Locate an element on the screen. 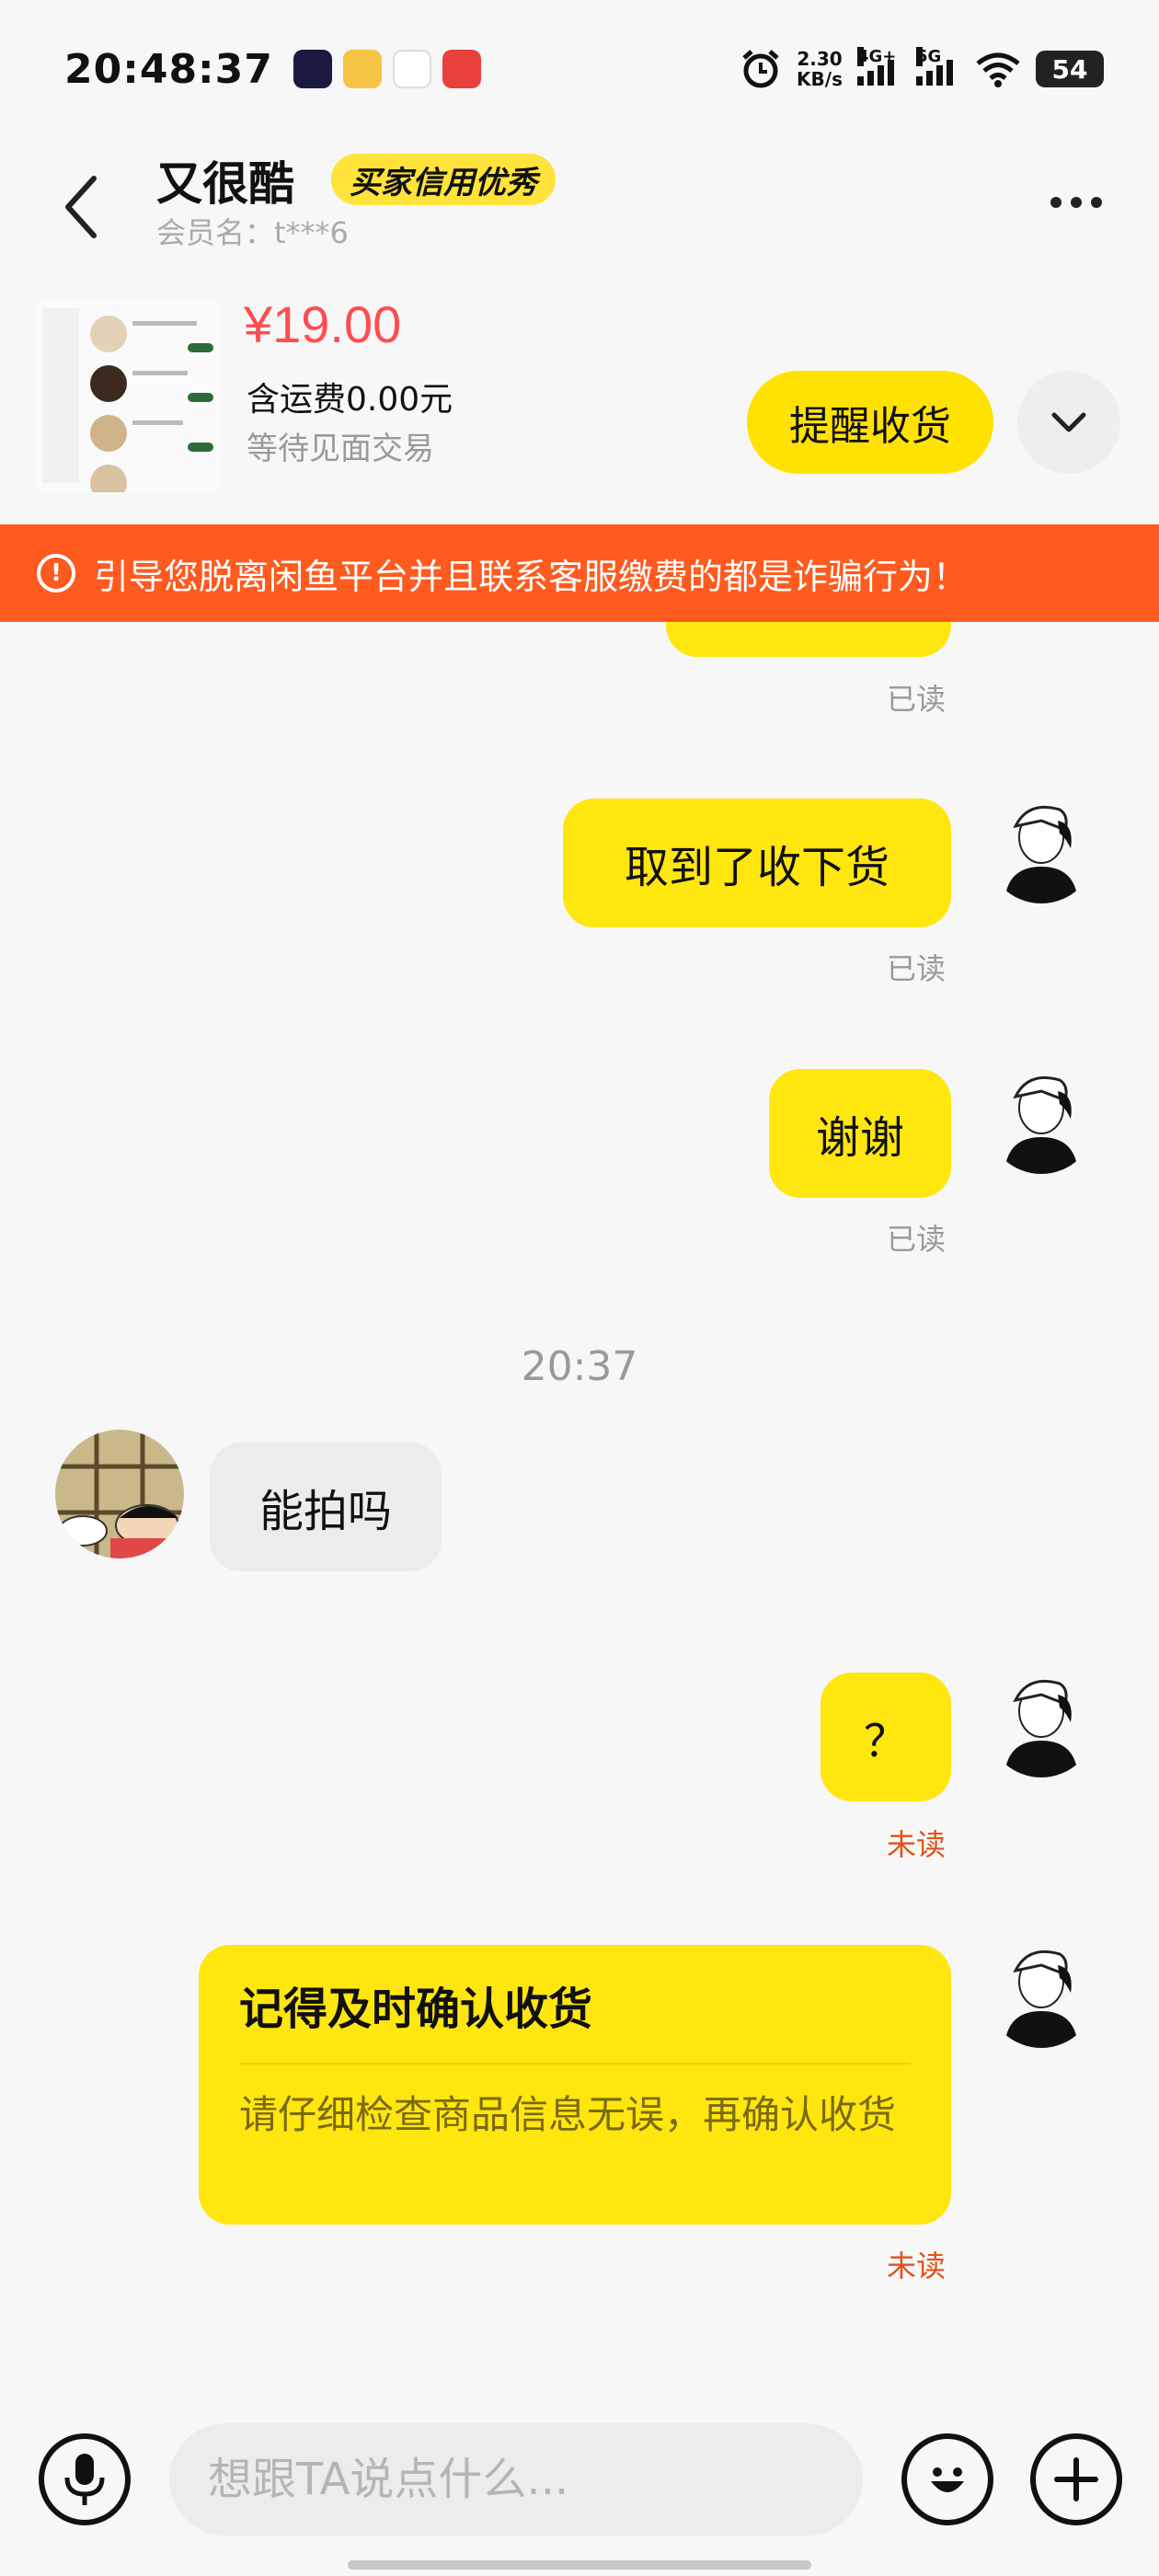 The width and height of the screenshot is (1159, 2576). status-bar: 20:48:37 2.30 KB/s 4G+ 5G 54 is located at coordinates (579, 69).